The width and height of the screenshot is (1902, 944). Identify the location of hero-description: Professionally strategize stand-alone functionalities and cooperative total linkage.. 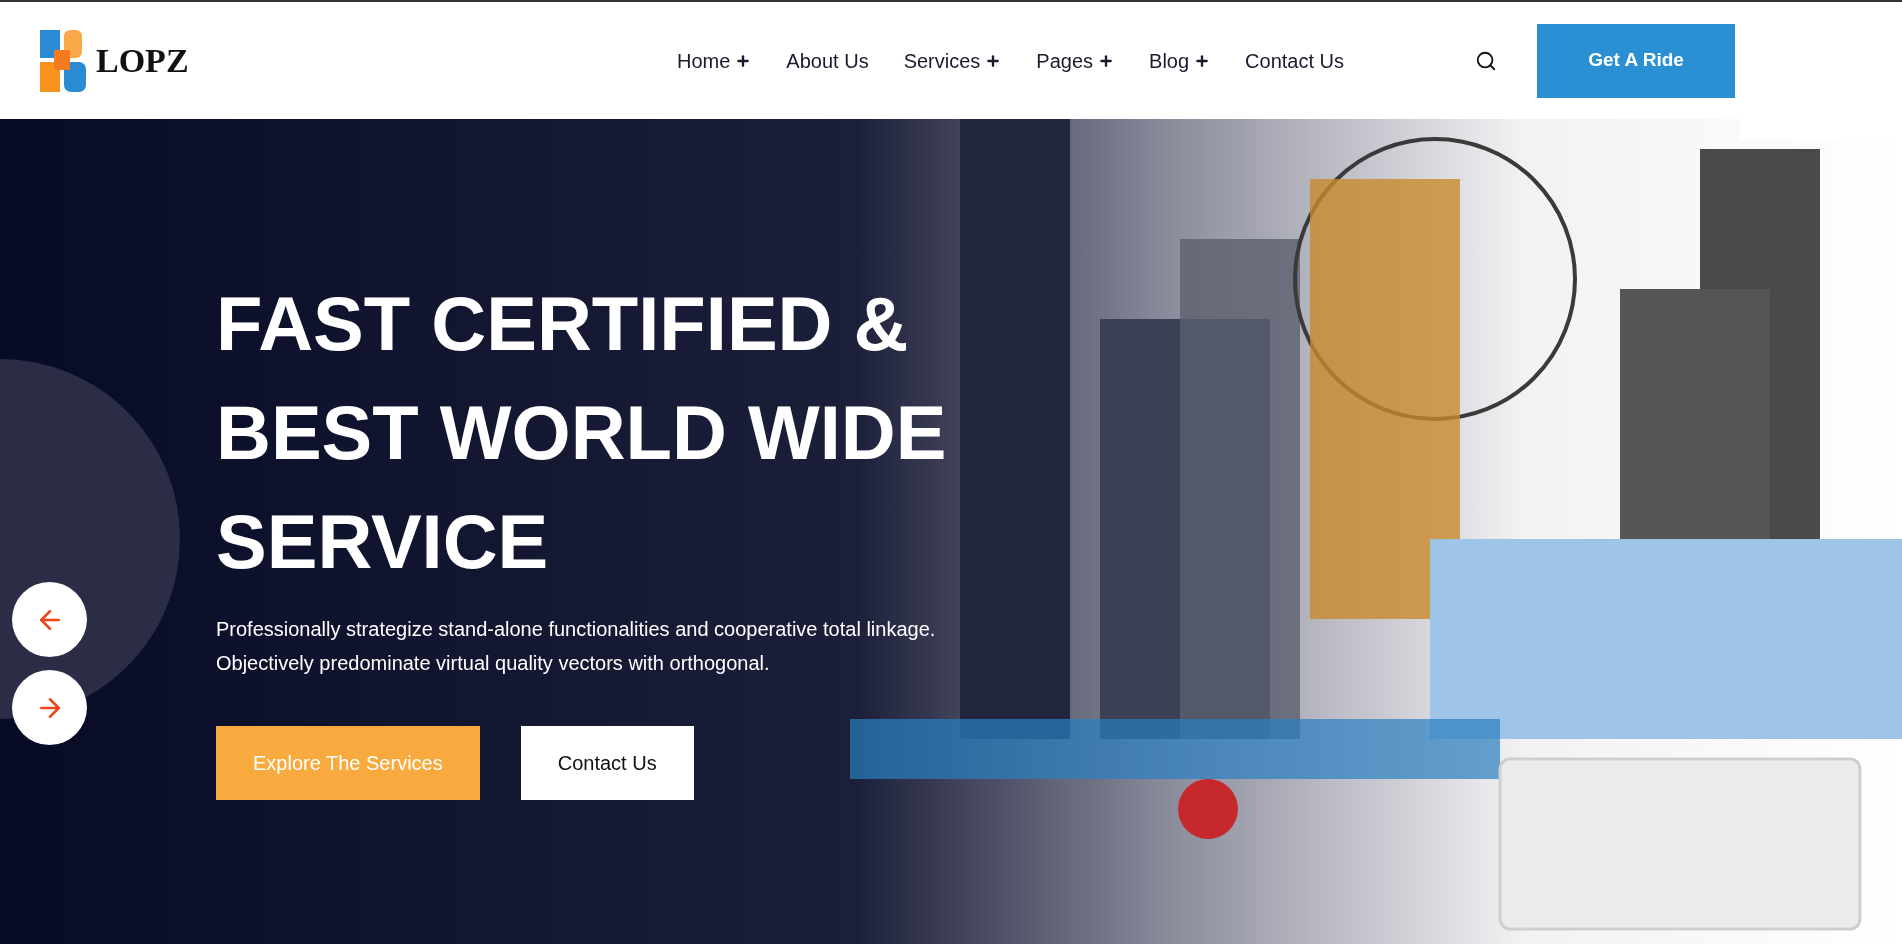
(576, 629).